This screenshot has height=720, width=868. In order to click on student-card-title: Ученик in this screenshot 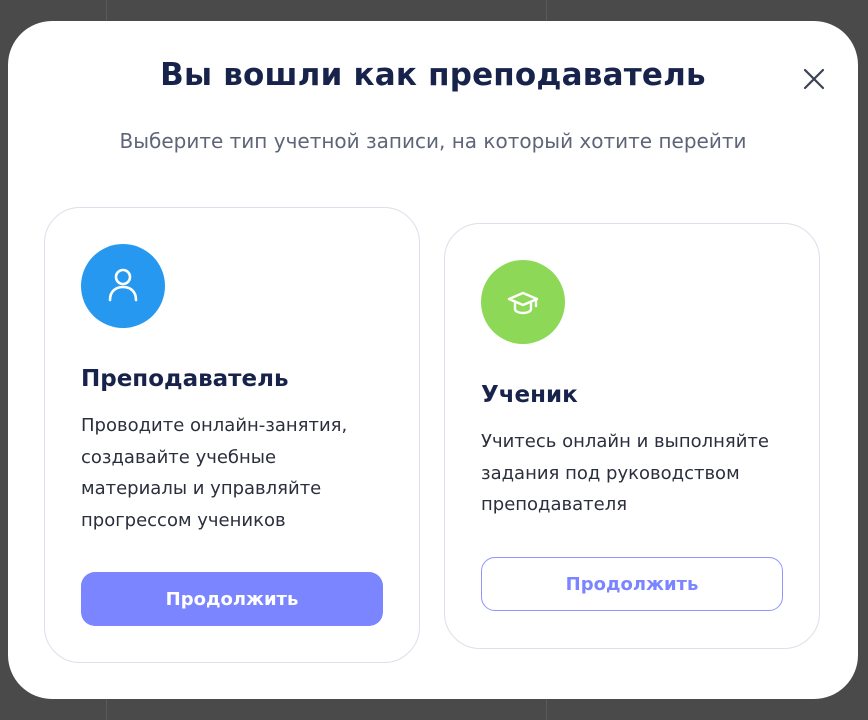, I will do `click(529, 395)`.